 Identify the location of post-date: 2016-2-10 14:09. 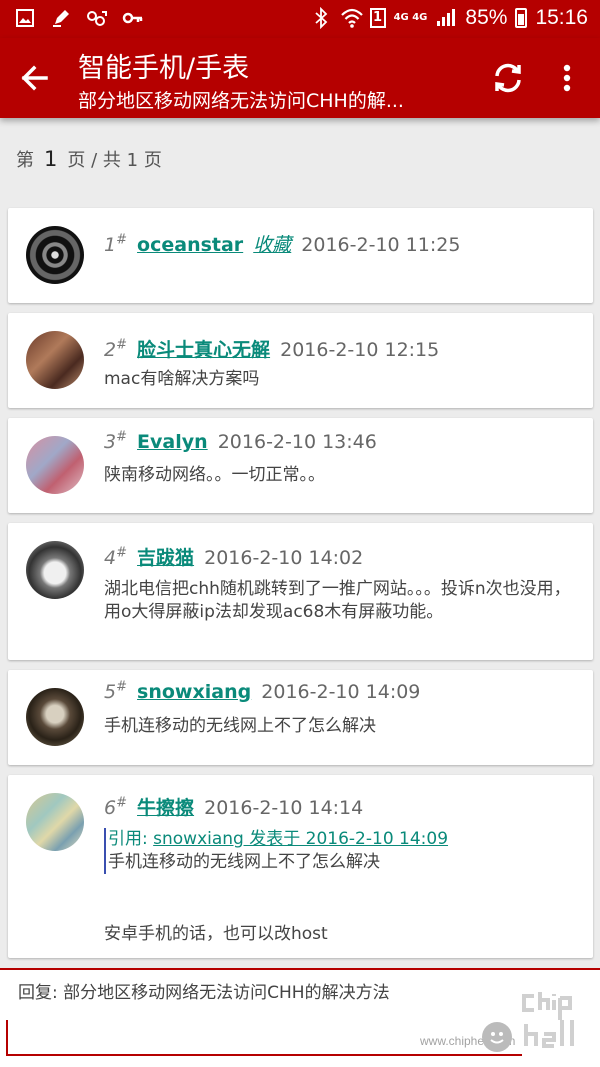
(341, 692).